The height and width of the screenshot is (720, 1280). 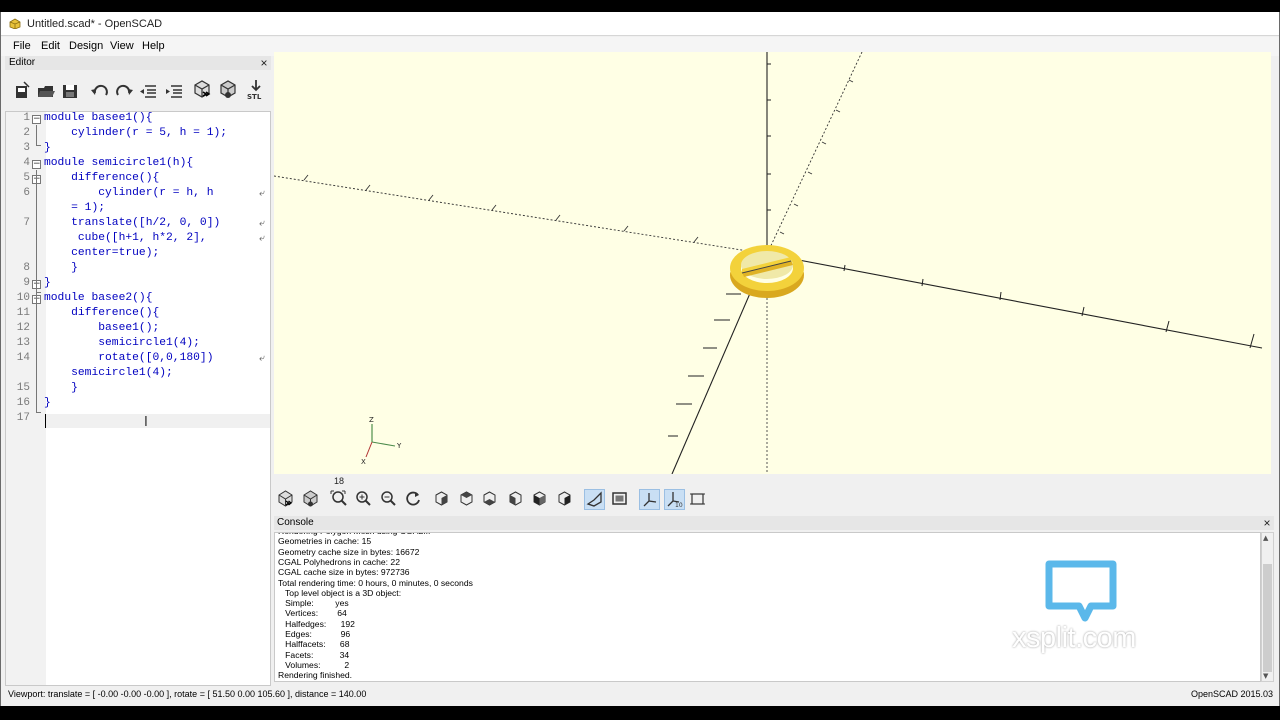 What do you see at coordinates (75, 208) in the screenshot?
I see `code-line: = 1);` at bounding box center [75, 208].